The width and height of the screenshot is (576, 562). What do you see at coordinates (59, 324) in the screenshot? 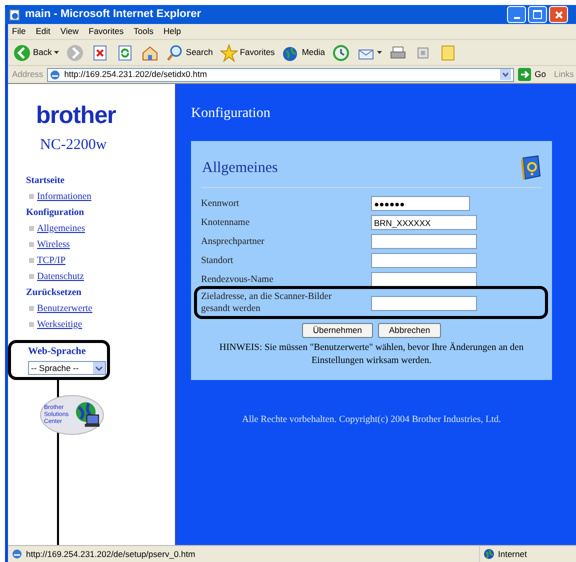
I see `nav-link: Werkseitige` at bounding box center [59, 324].